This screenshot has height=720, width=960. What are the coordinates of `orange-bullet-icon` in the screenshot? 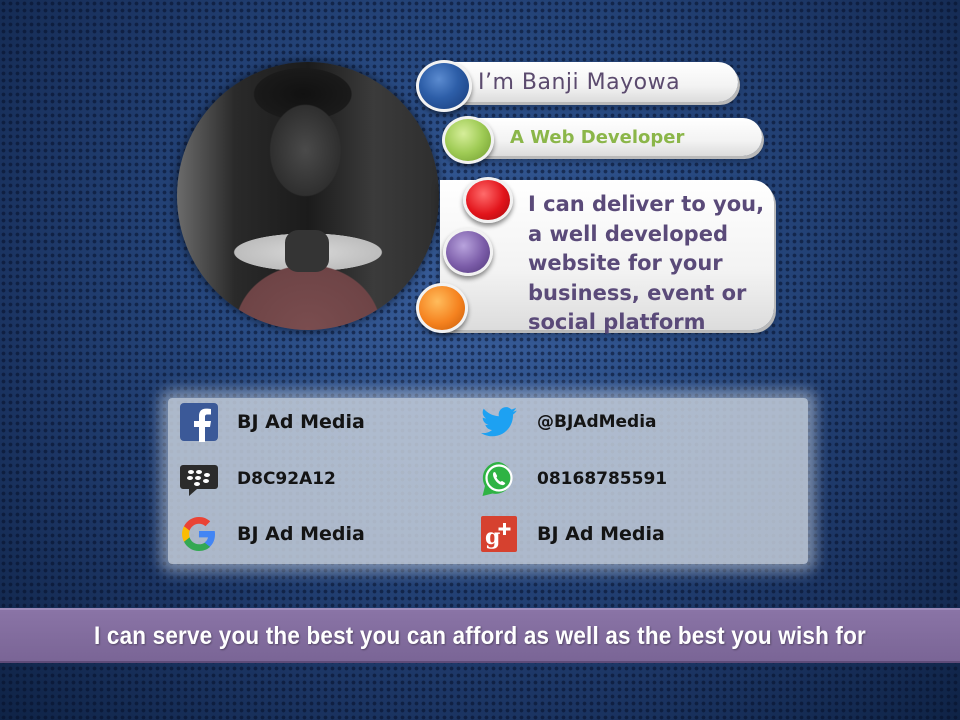 It's located at (442, 308).